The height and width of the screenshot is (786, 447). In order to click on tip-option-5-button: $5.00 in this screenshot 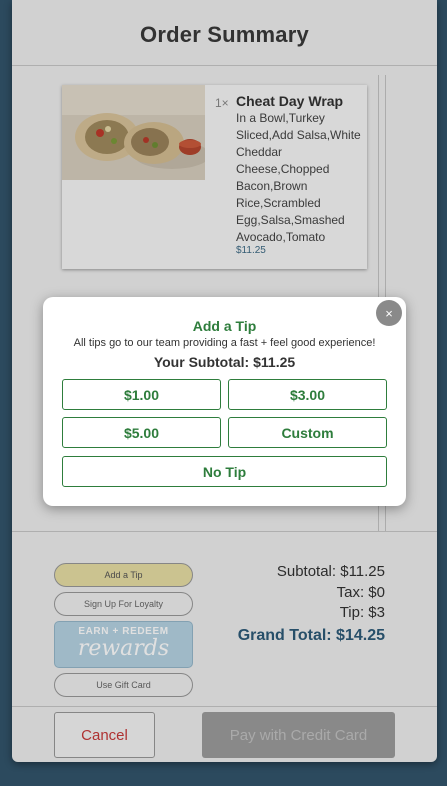, I will do `click(141, 432)`.